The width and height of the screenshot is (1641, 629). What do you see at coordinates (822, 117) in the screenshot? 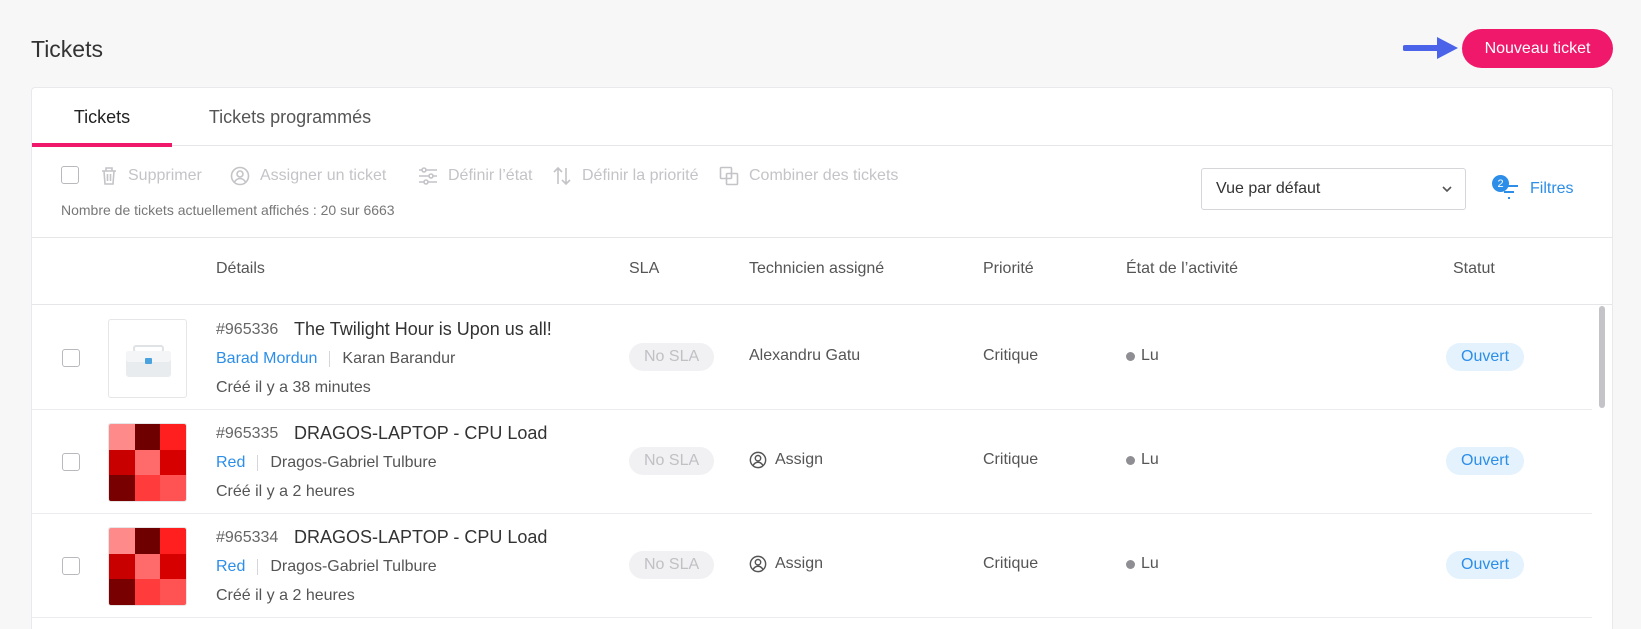
I see `tab-bar: Tickets Tickets programmés` at bounding box center [822, 117].